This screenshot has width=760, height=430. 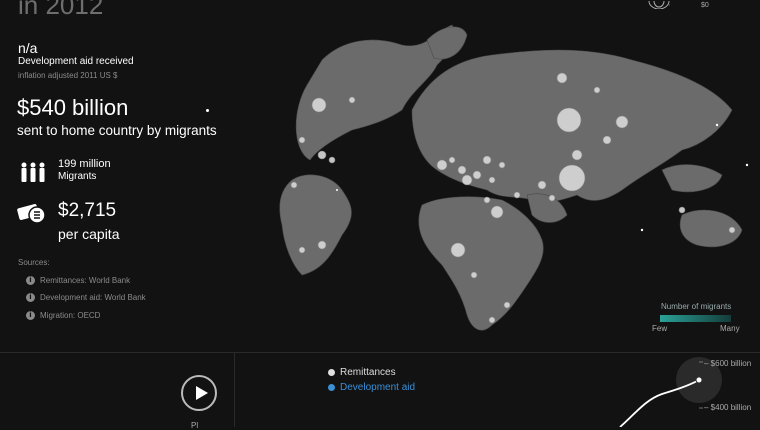 I want to click on legend-remittances: Remittances, so click(x=362, y=372).